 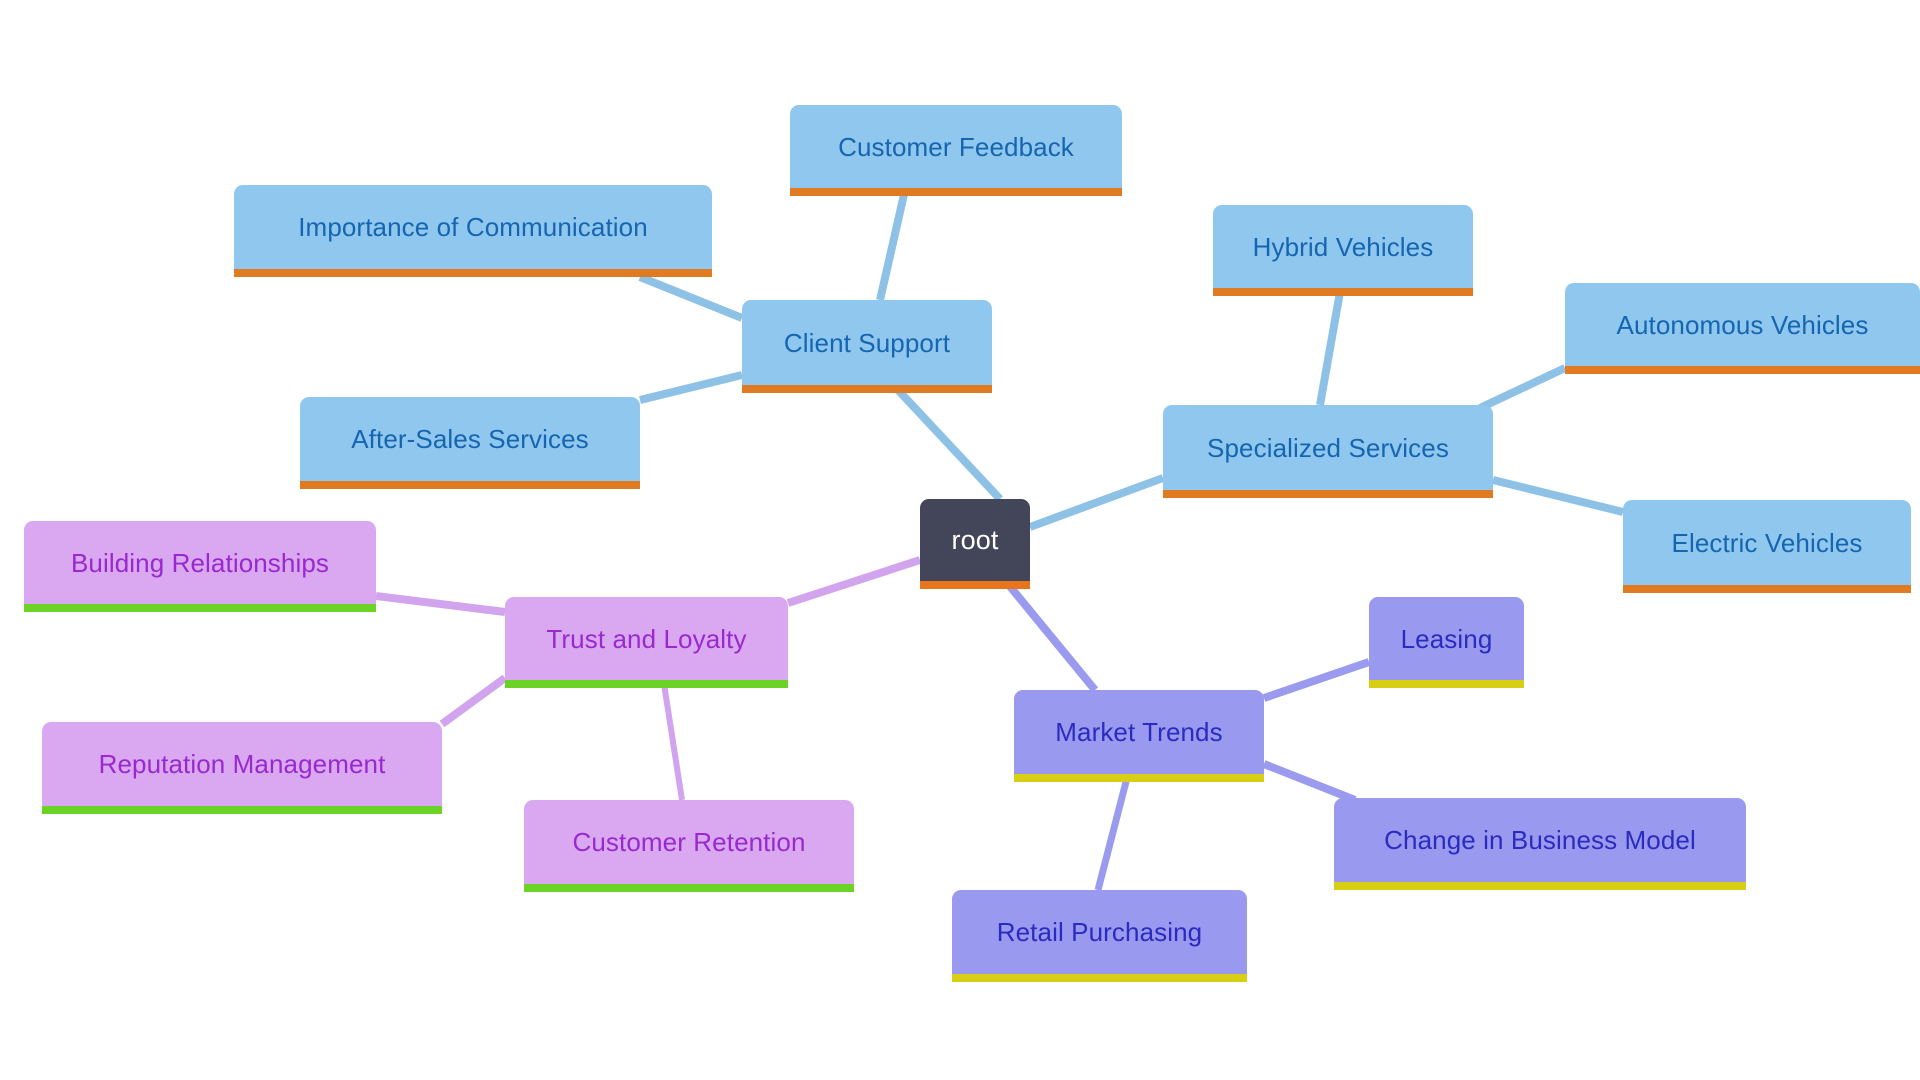 I want to click on mindmap-node-change-in-business-model: Change in Business Model, so click(x=1540, y=844).